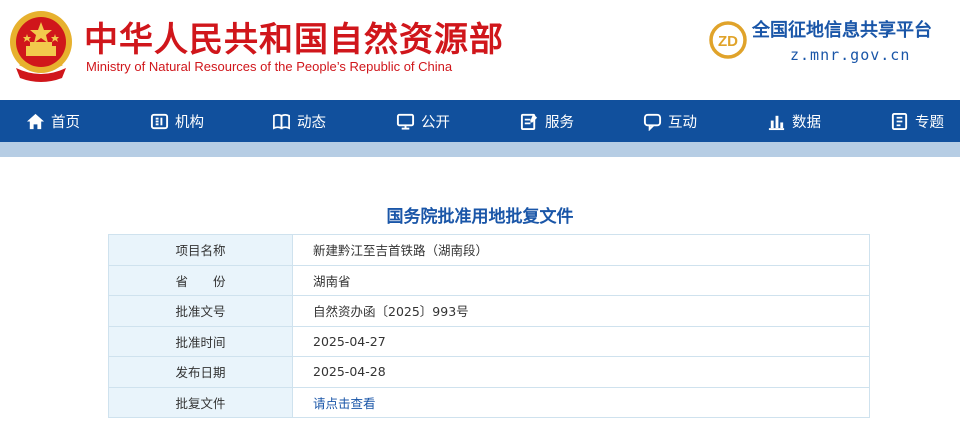 This screenshot has height=429, width=960. Describe the element at coordinates (581, 341) in the screenshot. I see `approval-date-value: 2025-04-27` at that location.